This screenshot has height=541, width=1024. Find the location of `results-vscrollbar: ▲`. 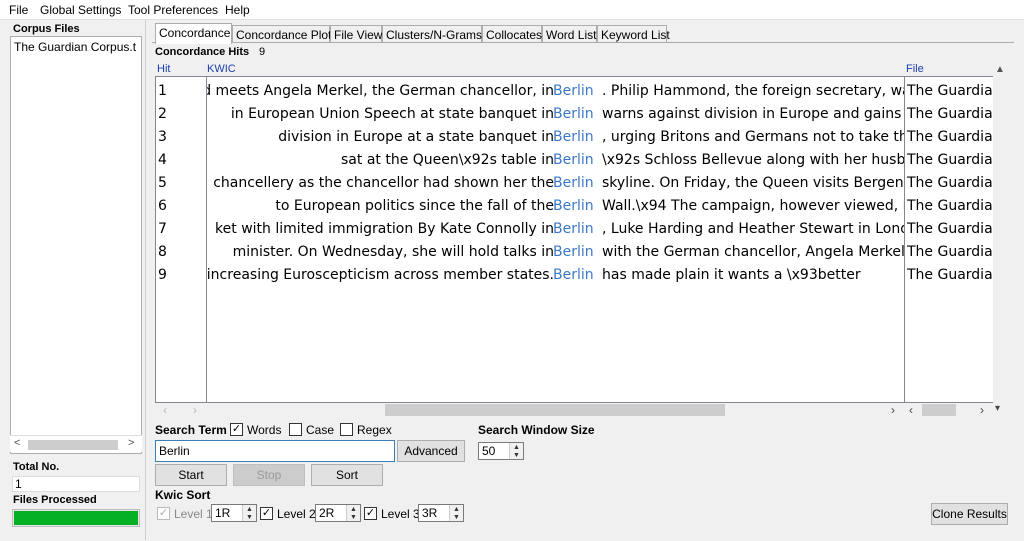

results-vscrollbar: ▲ is located at coordinates (1000, 232).